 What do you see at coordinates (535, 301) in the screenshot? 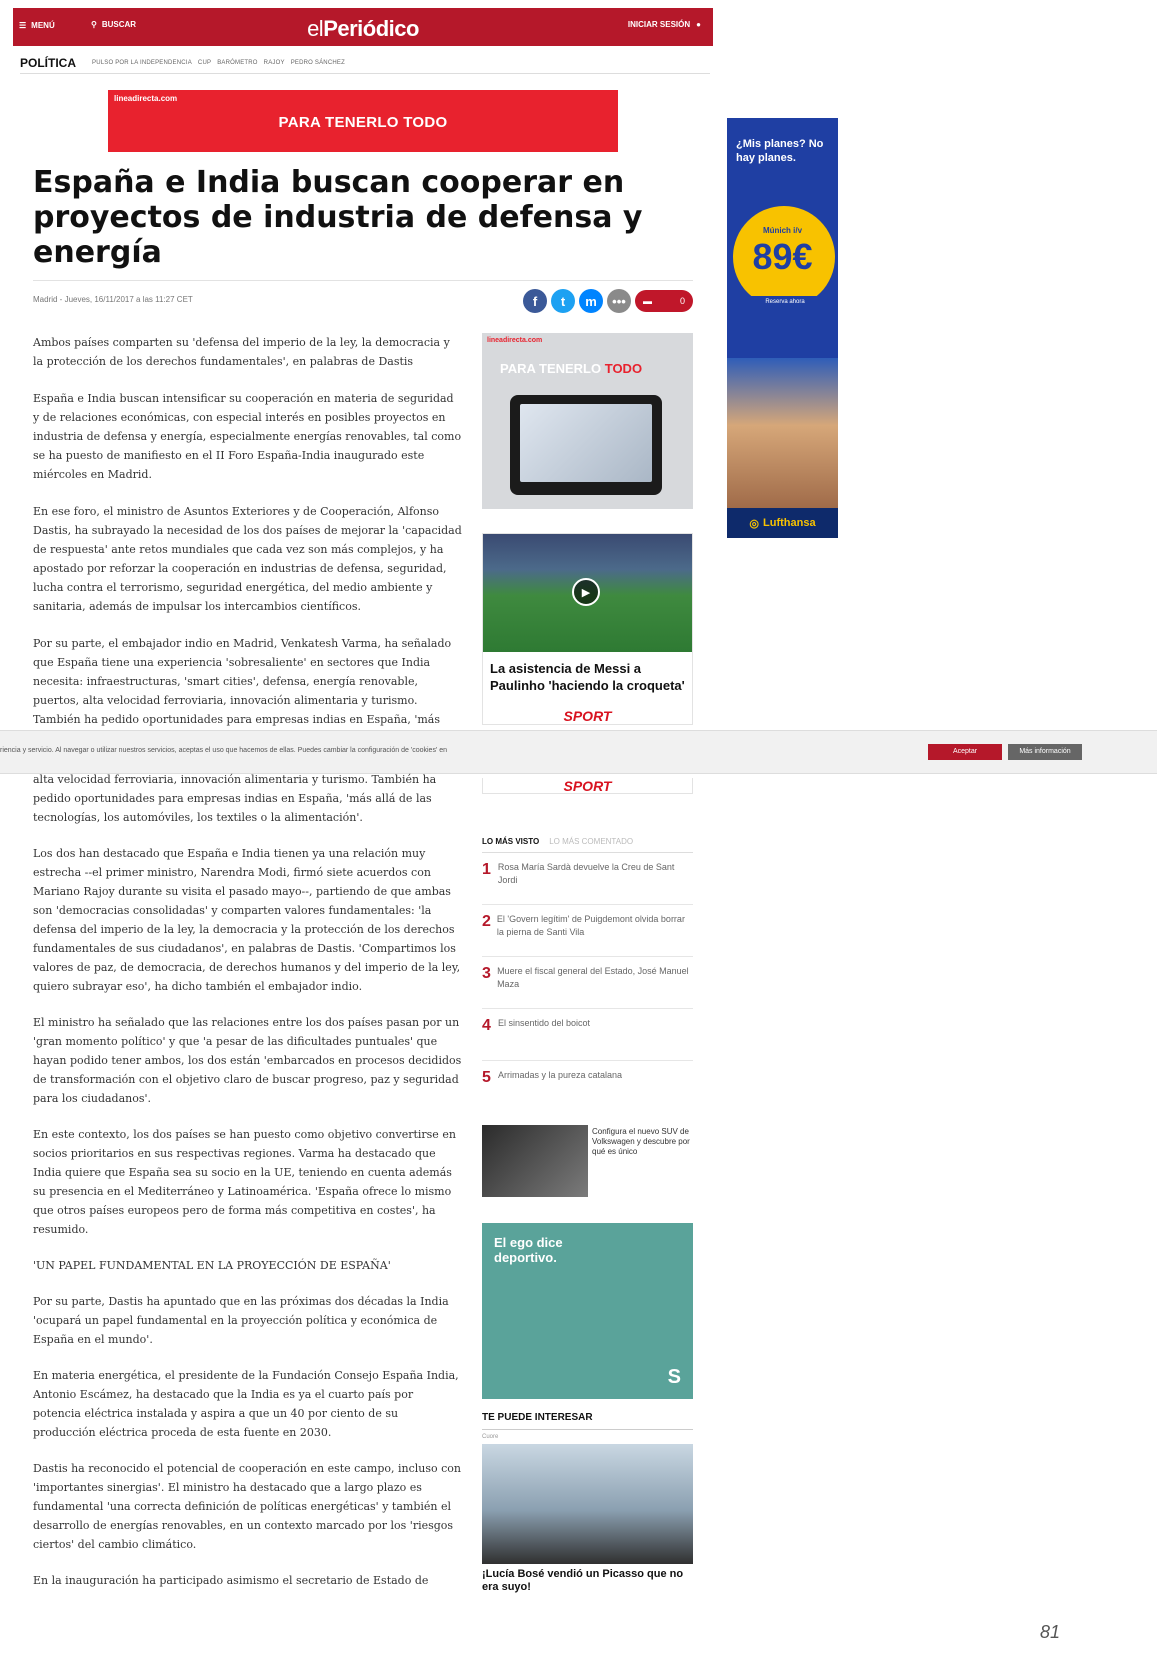
I see `facebook-share-icon: f` at bounding box center [535, 301].